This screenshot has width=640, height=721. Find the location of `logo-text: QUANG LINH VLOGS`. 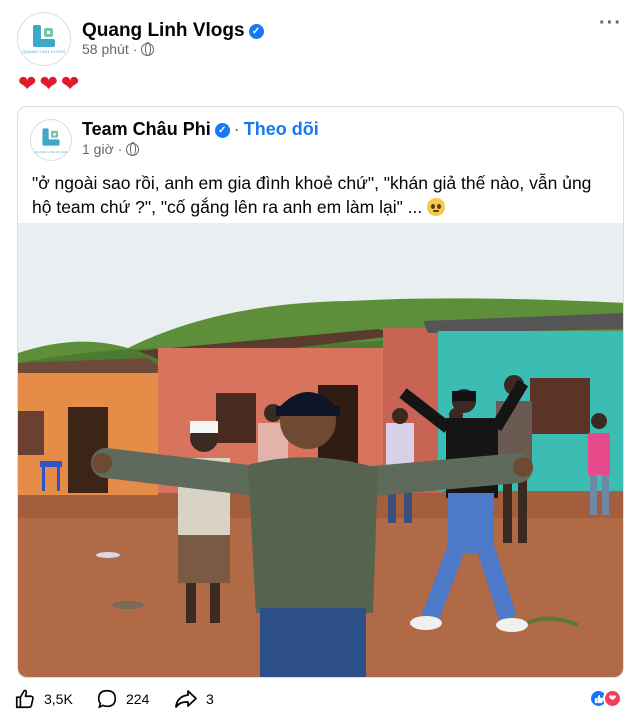

logo-text: QUANG LINH VLOGS is located at coordinates (44, 51).